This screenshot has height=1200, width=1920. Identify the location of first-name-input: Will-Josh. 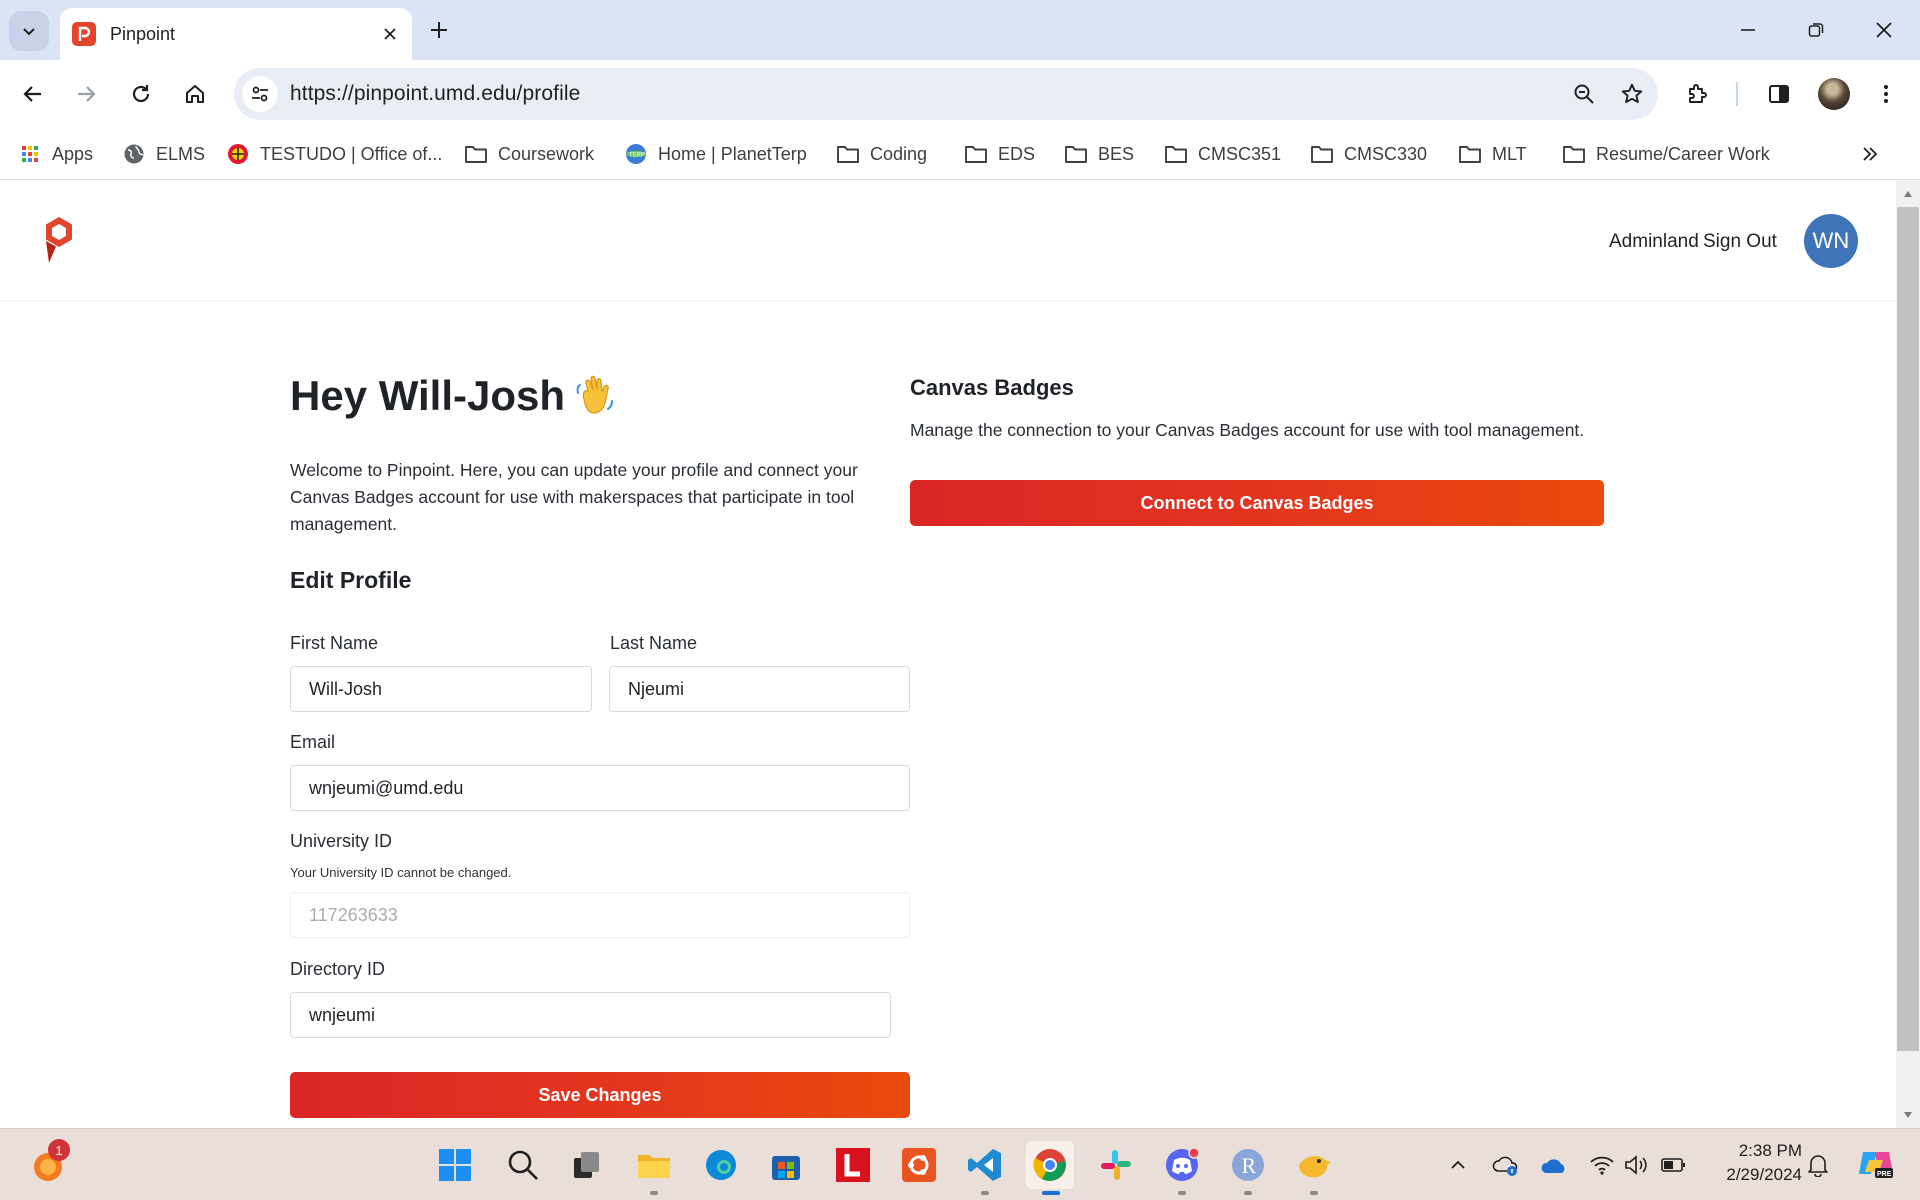
(441, 689).